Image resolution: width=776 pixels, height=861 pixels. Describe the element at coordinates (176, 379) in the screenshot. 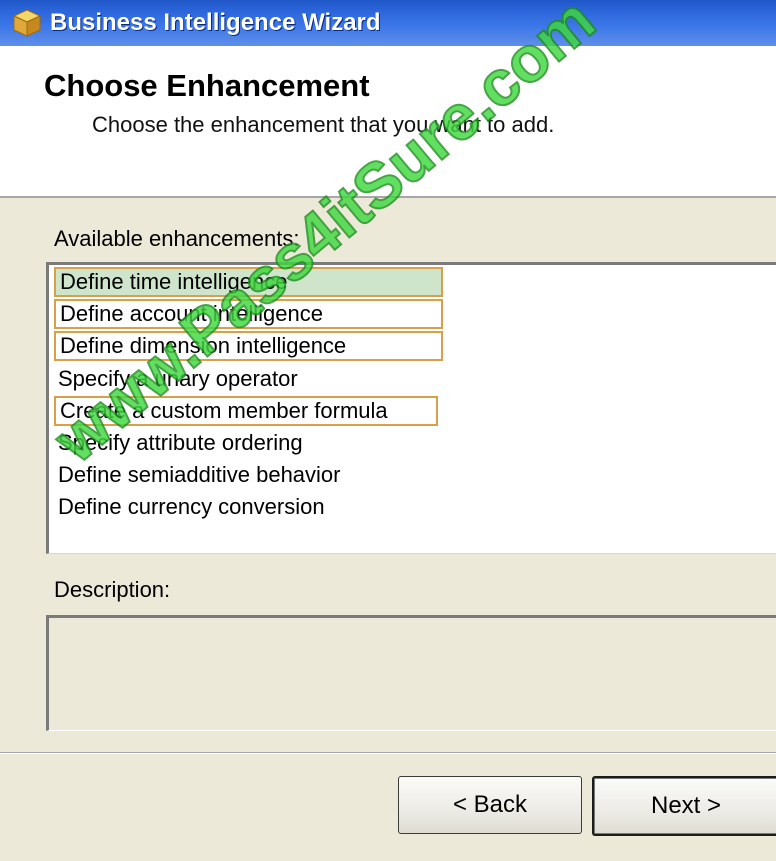

I see `list-item-specify-unary-operator: Specify a unary operator` at that location.